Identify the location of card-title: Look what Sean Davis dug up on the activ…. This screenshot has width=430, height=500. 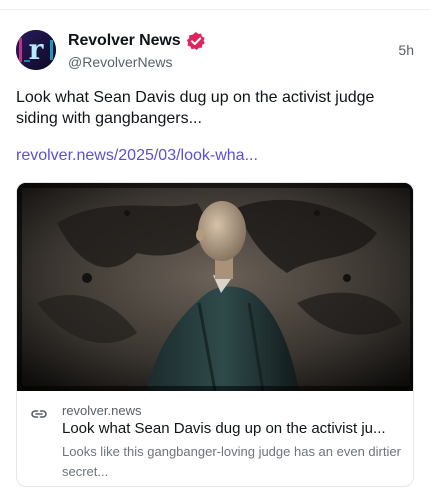
(233, 429).